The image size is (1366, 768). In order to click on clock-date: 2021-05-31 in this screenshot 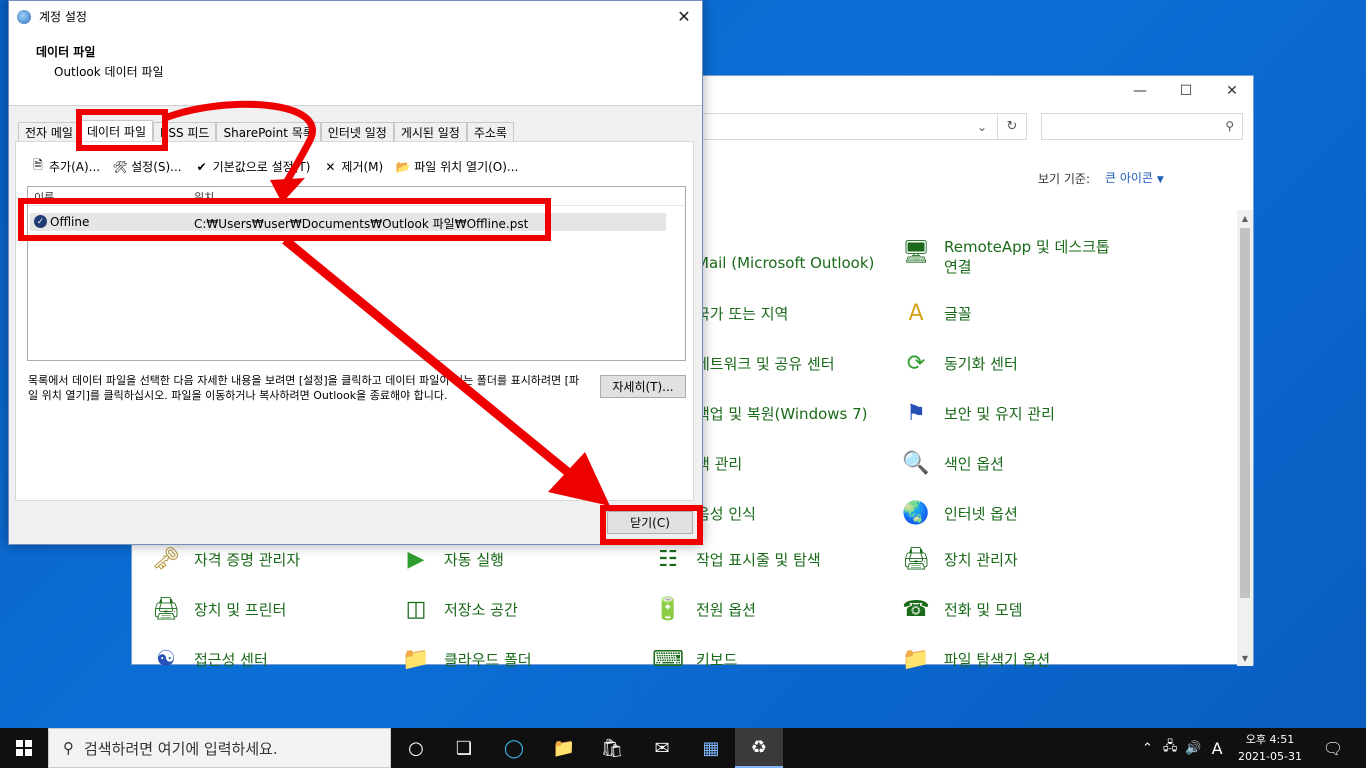, I will do `click(1270, 756)`.